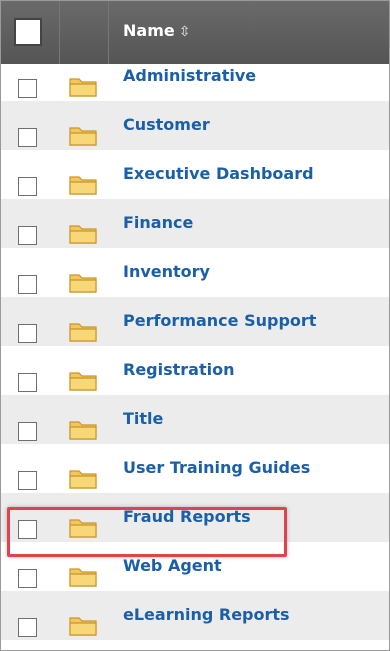  I want to click on folder-link: Executive Dashboard, so click(218, 173).